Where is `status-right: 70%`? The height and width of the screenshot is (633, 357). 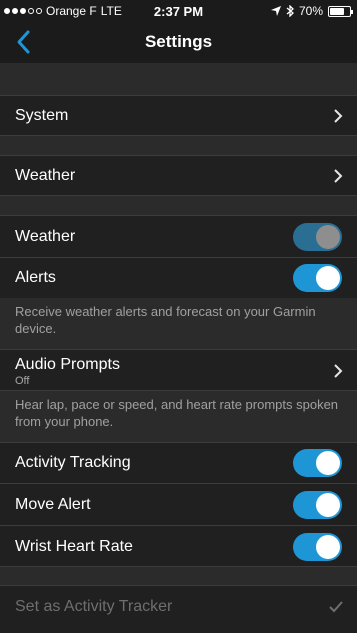
status-right: 70% is located at coordinates (311, 11).